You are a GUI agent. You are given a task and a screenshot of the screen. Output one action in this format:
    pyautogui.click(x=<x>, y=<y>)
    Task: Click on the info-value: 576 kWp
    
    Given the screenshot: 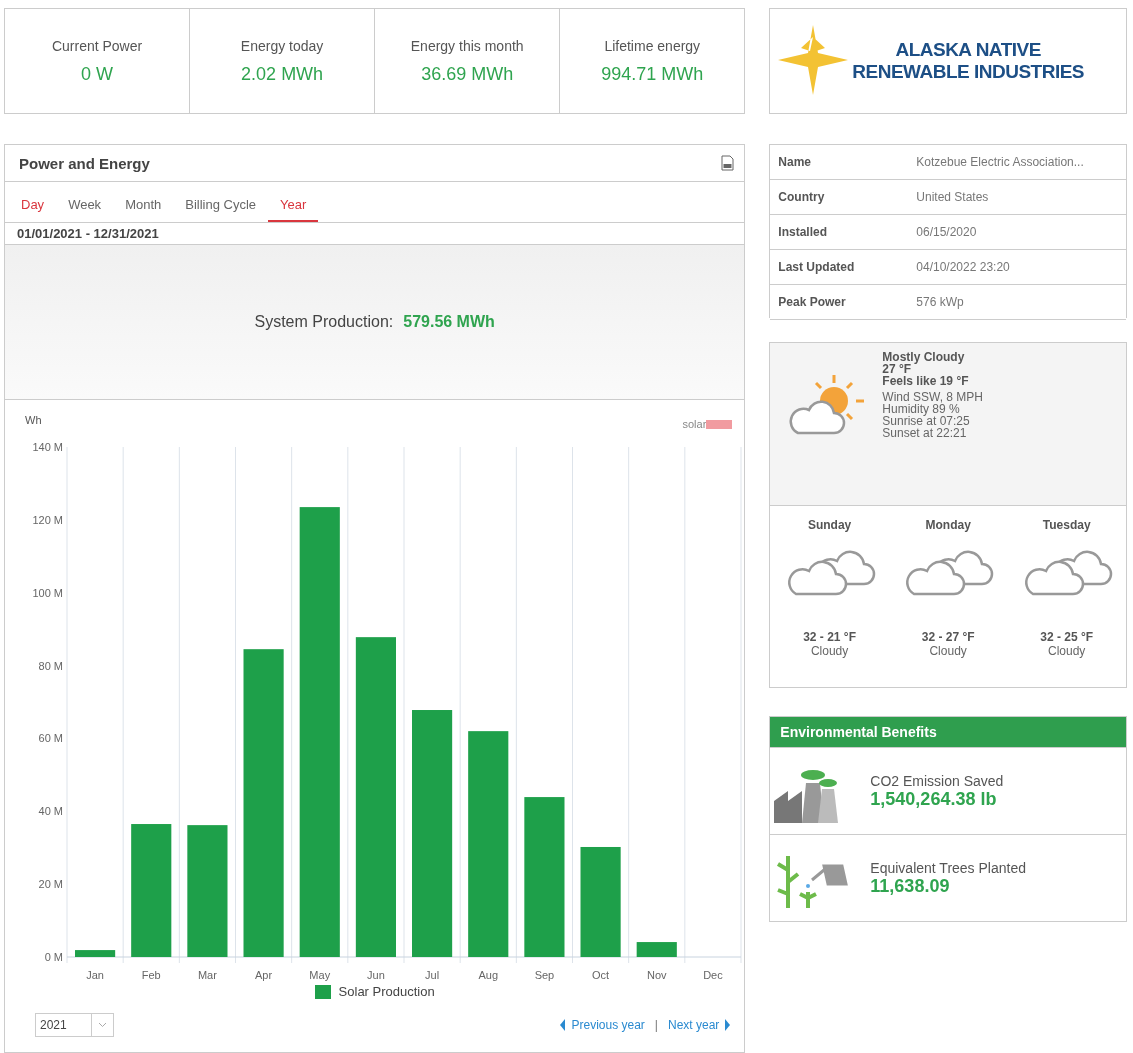 What is the action you would take?
    pyautogui.click(x=940, y=302)
    